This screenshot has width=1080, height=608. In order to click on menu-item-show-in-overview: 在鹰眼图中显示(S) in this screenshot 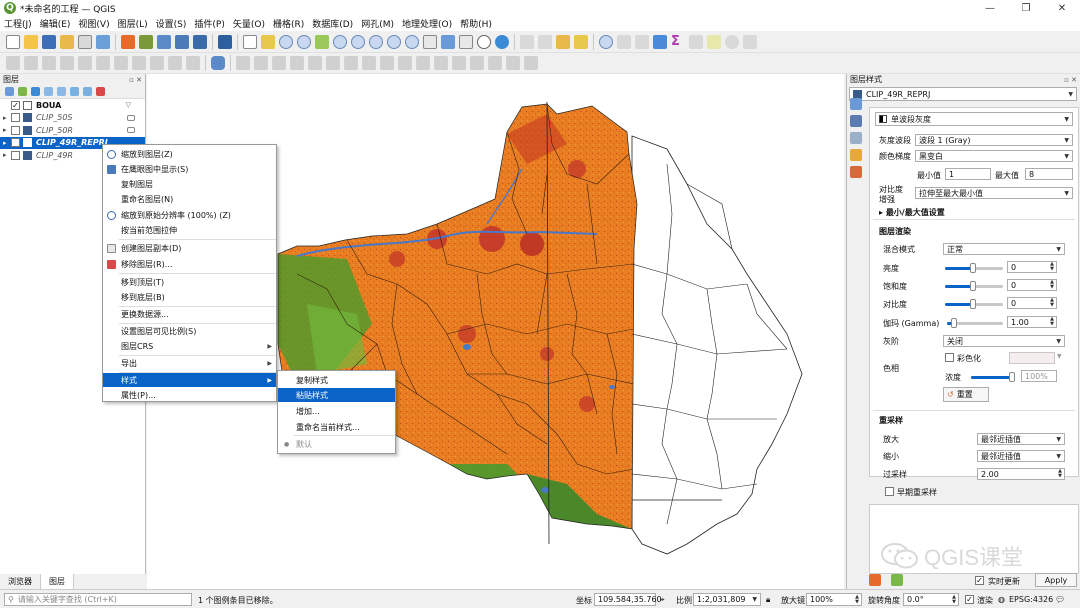, I will do `click(189, 169)`.